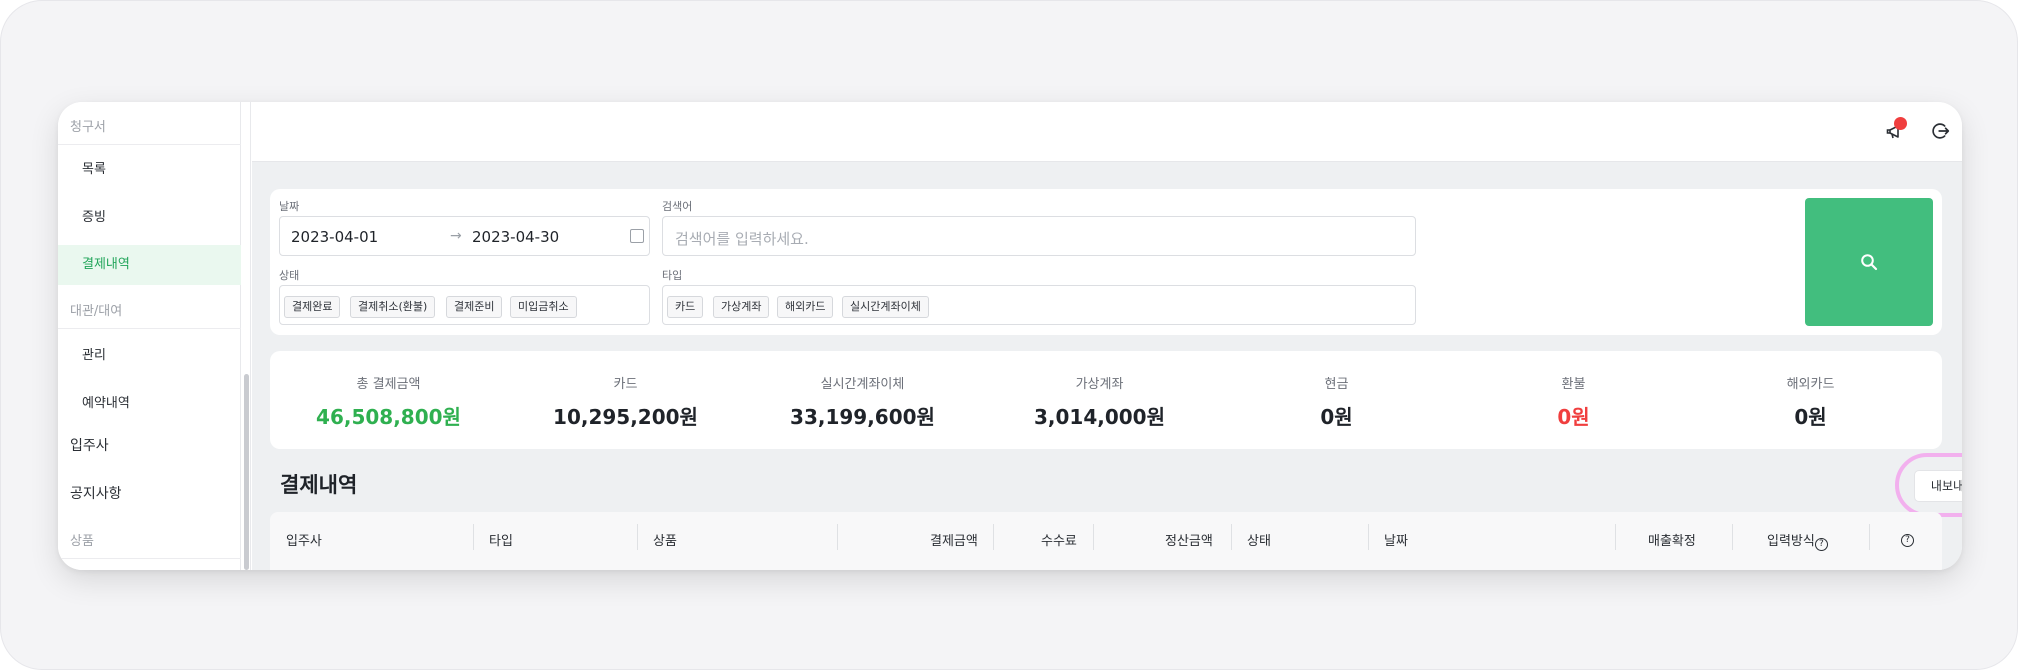 Image resolution: width=2018 pixels, height=670 pixels. What do you see at coordinates (388, 384) in the screenshot?
I see `summary-label: 총 결제금액` at bounding box center [388, 384].